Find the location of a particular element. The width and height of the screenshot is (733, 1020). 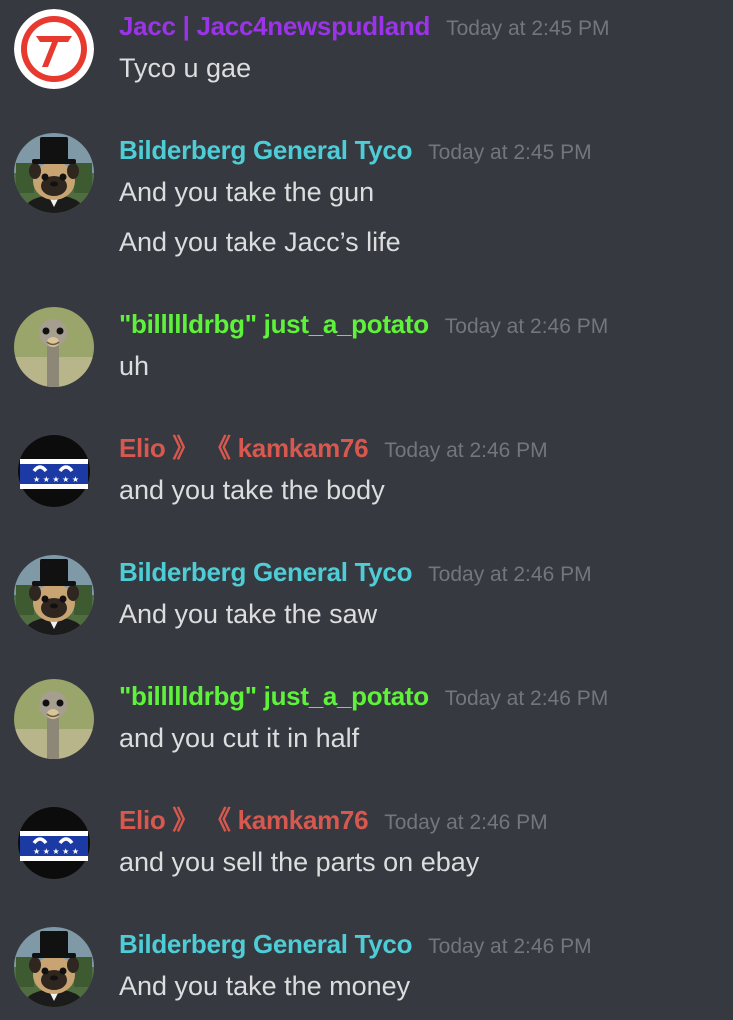

message-text: uh is located at coordinates (134, 366).